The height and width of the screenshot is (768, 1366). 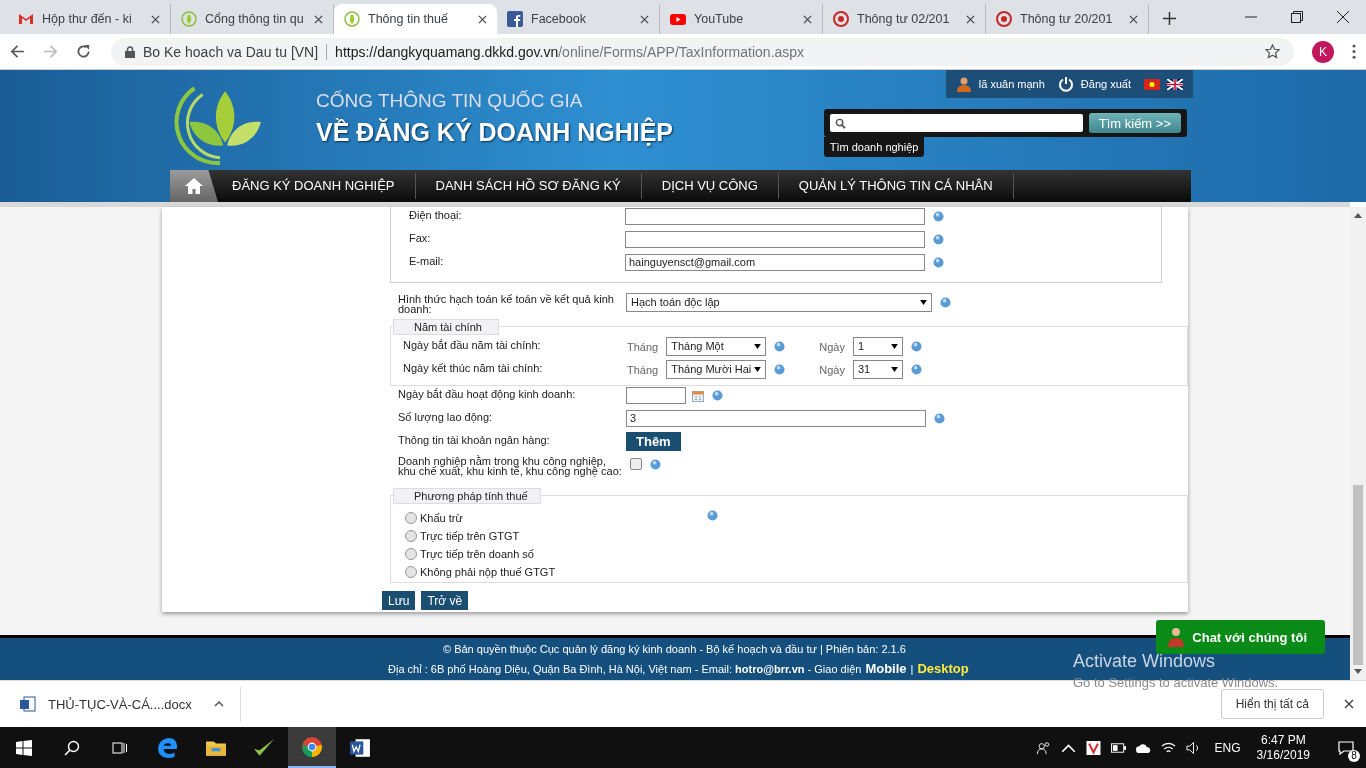 What do you see at coordinates (943, 668) in the screenshot?
I see `desktop-link: Desktop` at bounding box center [943, 668].